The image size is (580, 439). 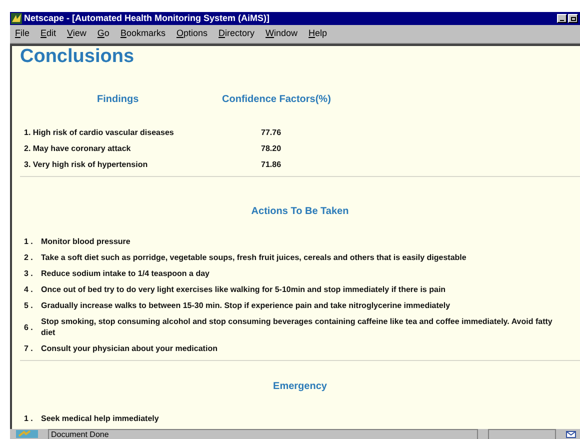 What do you see at coordinates (29, 257) in the screenshot?
I see `item-number: 2 .` at bounding box center [29, 257].